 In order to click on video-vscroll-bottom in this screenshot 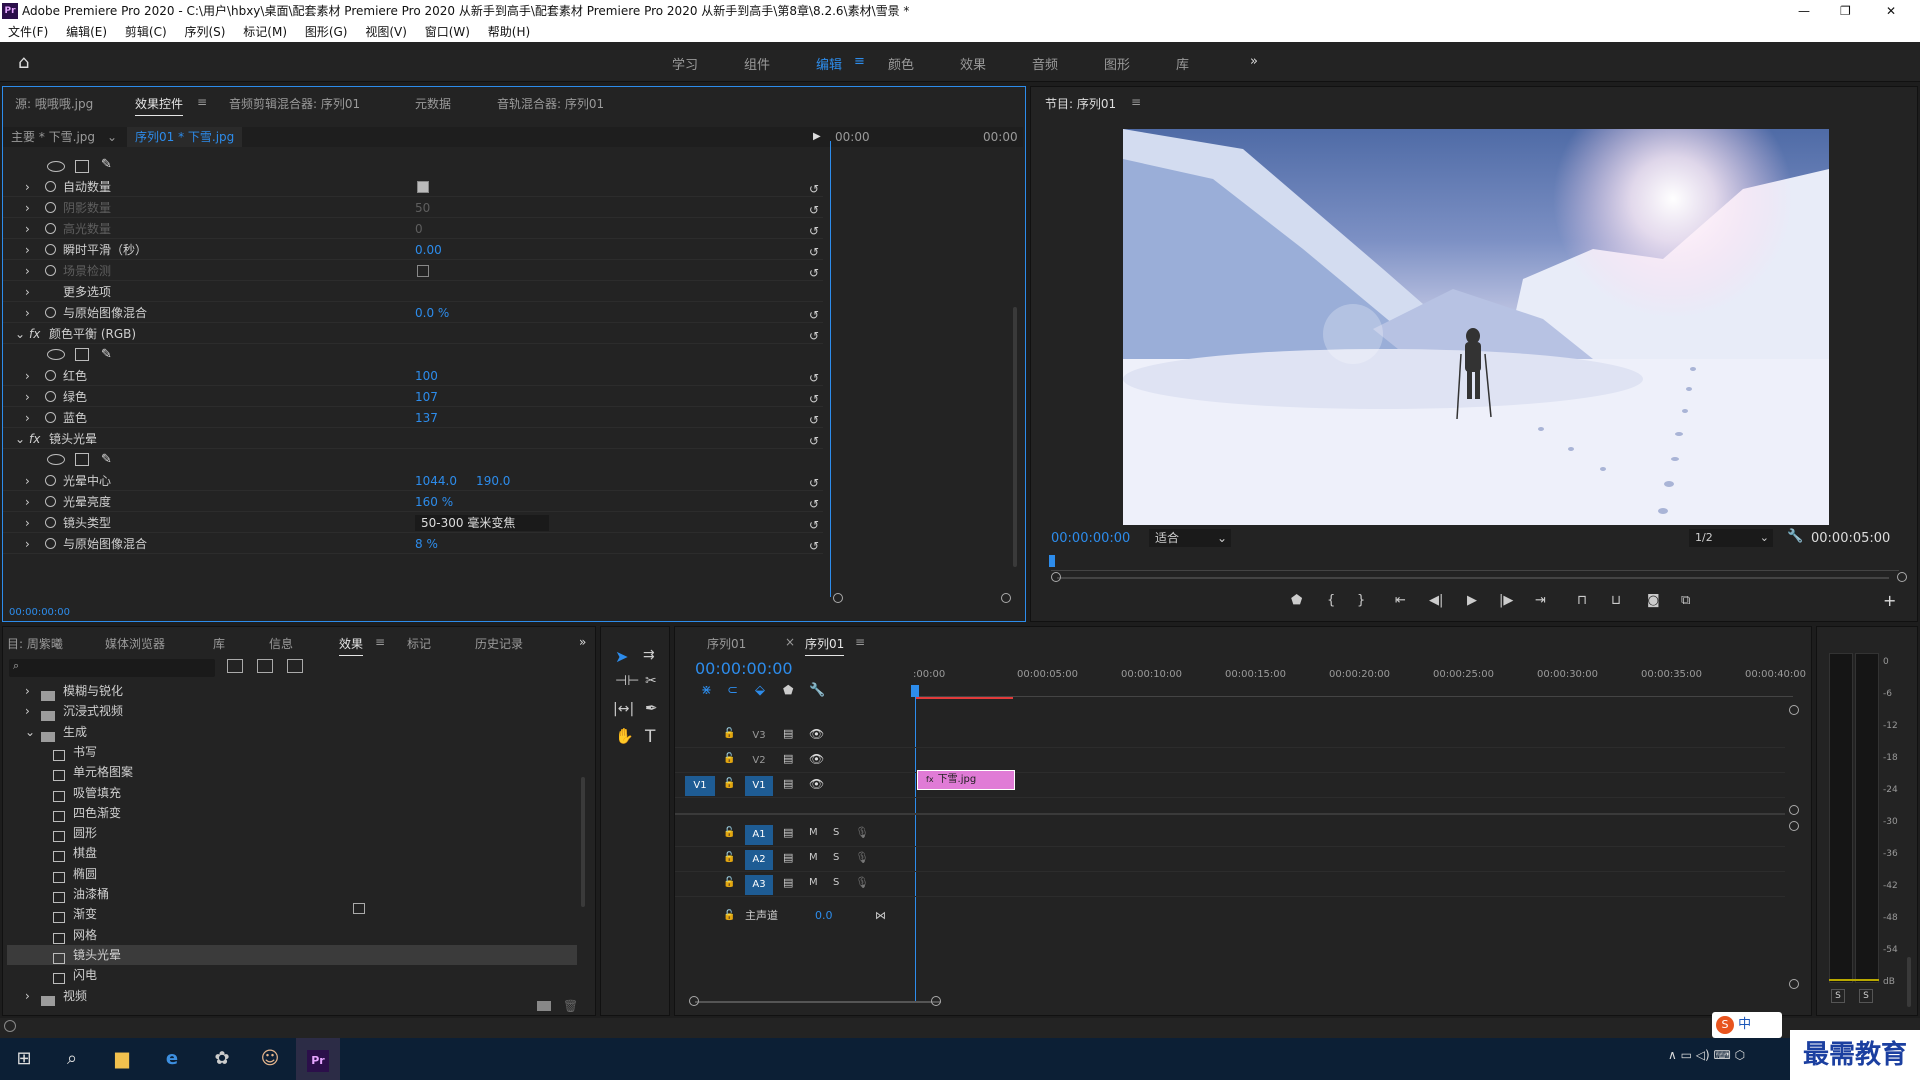, I will do `click(1794, 810)`.